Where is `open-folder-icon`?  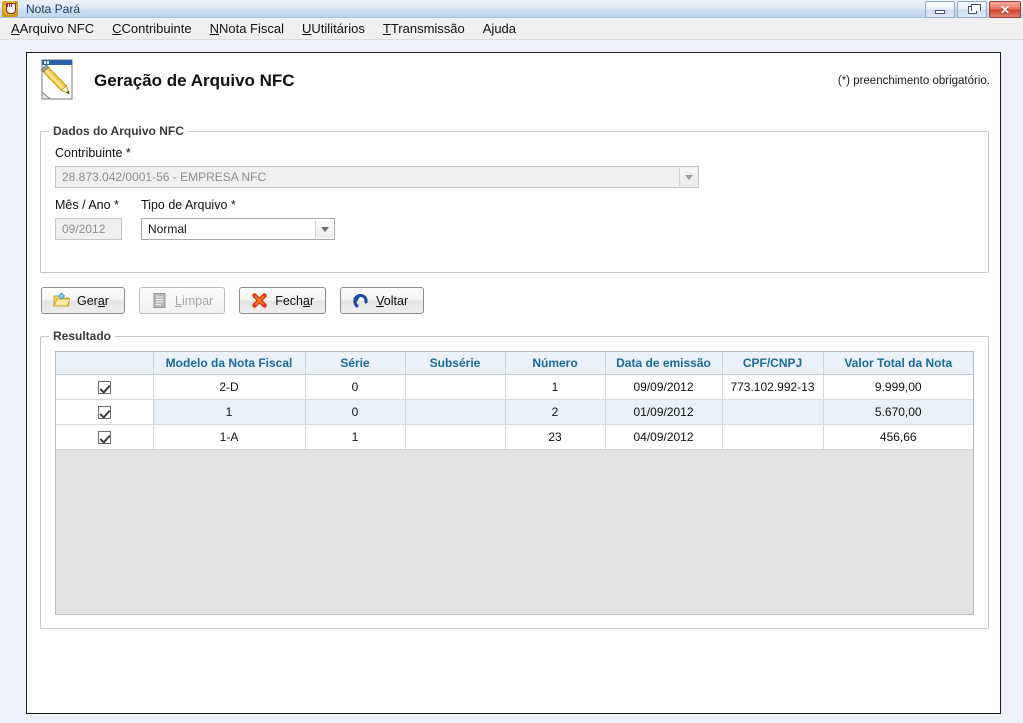
open-folder-icon is located at coordinates (62, 300).